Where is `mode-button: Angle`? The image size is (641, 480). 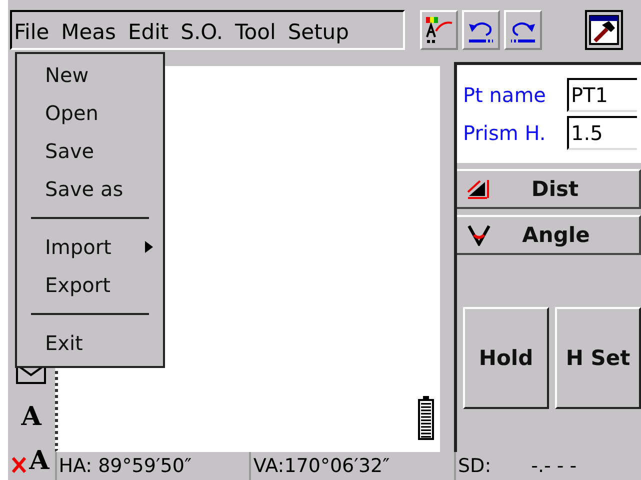 mode-button: Angle is located at coordinates (549, 235).